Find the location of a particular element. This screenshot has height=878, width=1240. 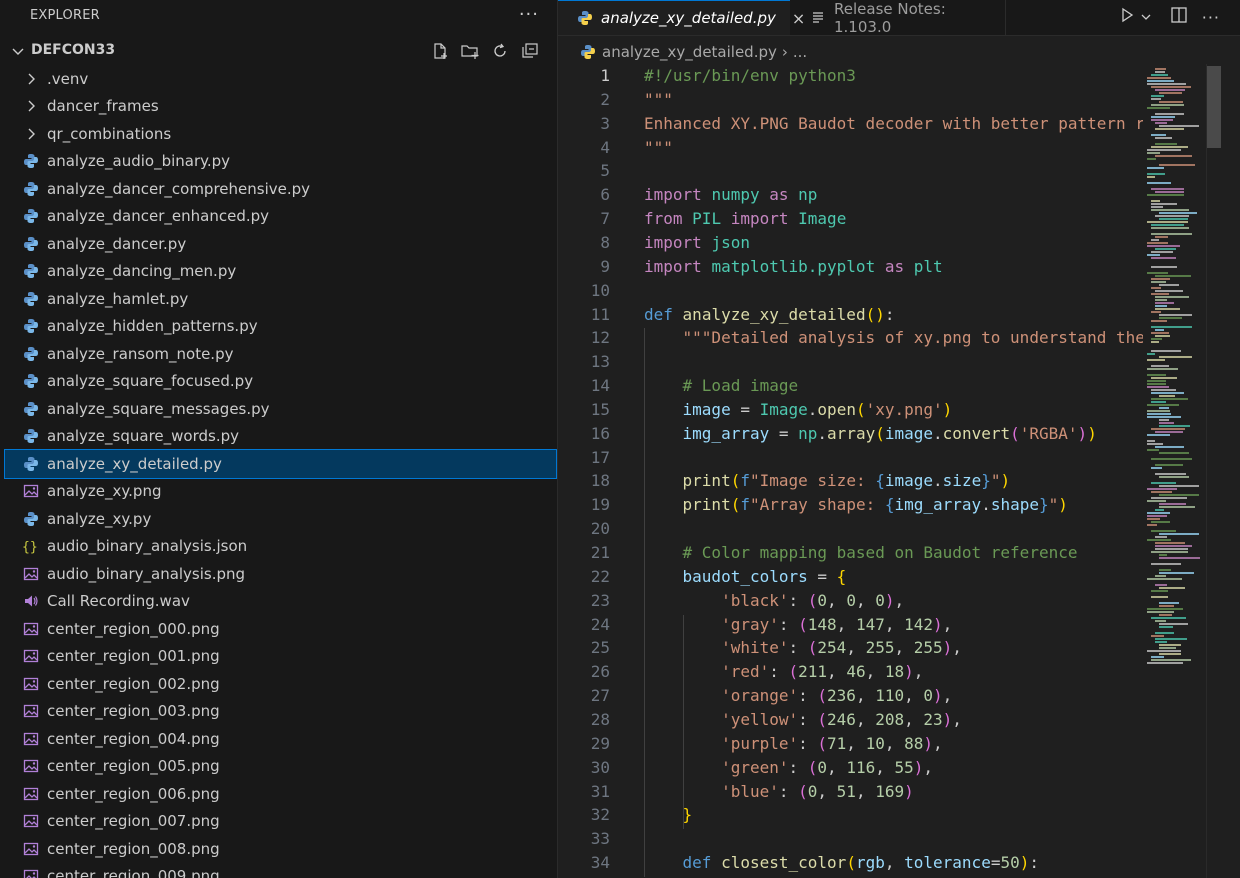

code-line: # Load image is located at coordinates (740, 386).